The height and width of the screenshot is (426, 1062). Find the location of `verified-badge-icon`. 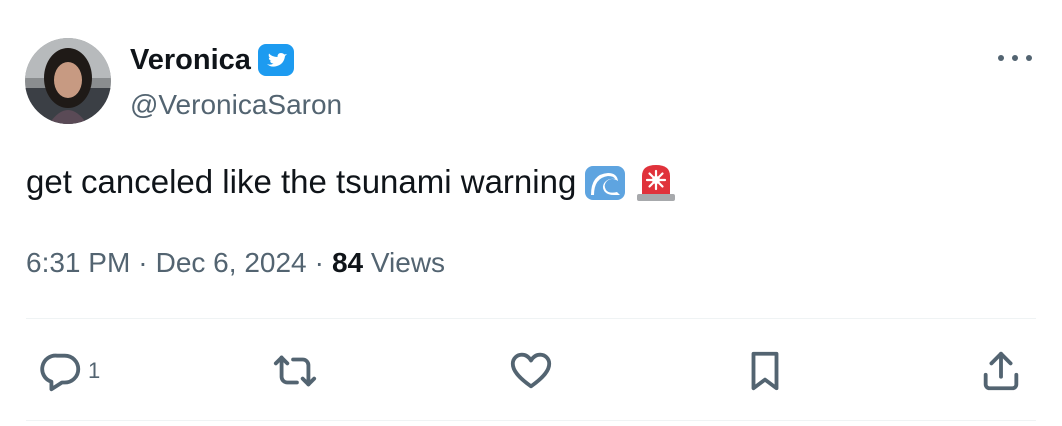

verified-badge-icon is located at coordinates (276, 60).